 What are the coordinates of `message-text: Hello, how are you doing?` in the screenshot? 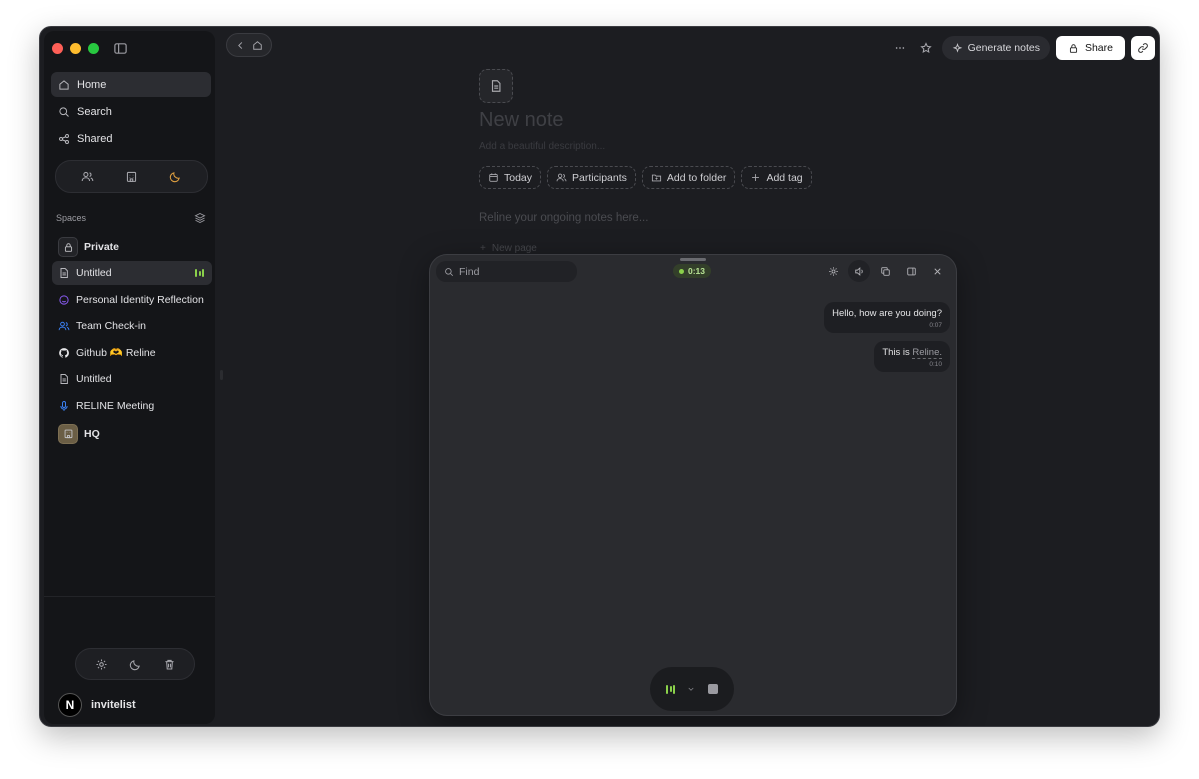 It's located at (887, 313).